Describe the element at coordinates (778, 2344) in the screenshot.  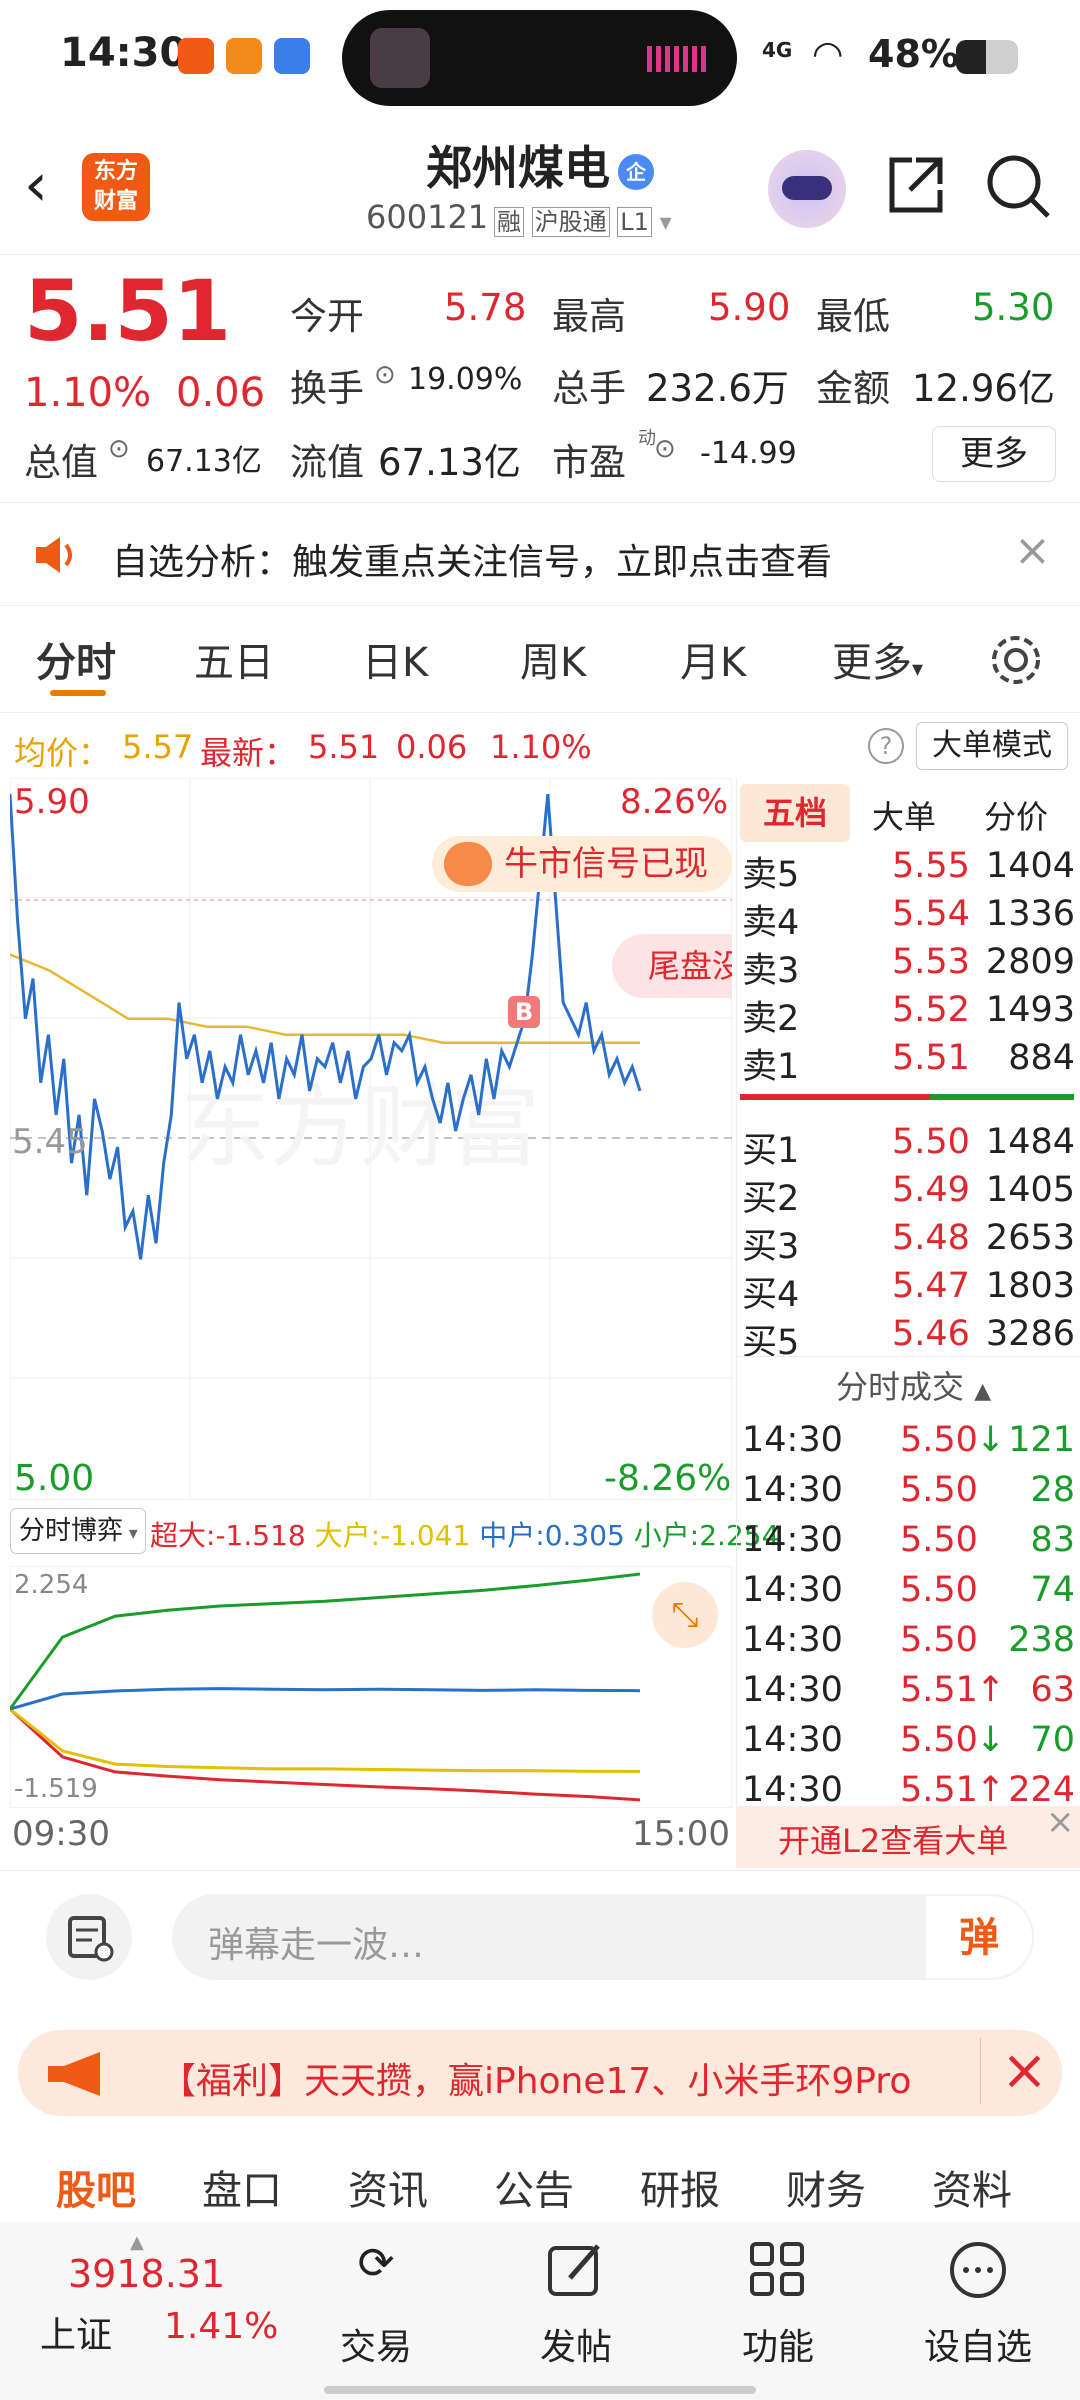
I see `nav-features: 功能` at that location.